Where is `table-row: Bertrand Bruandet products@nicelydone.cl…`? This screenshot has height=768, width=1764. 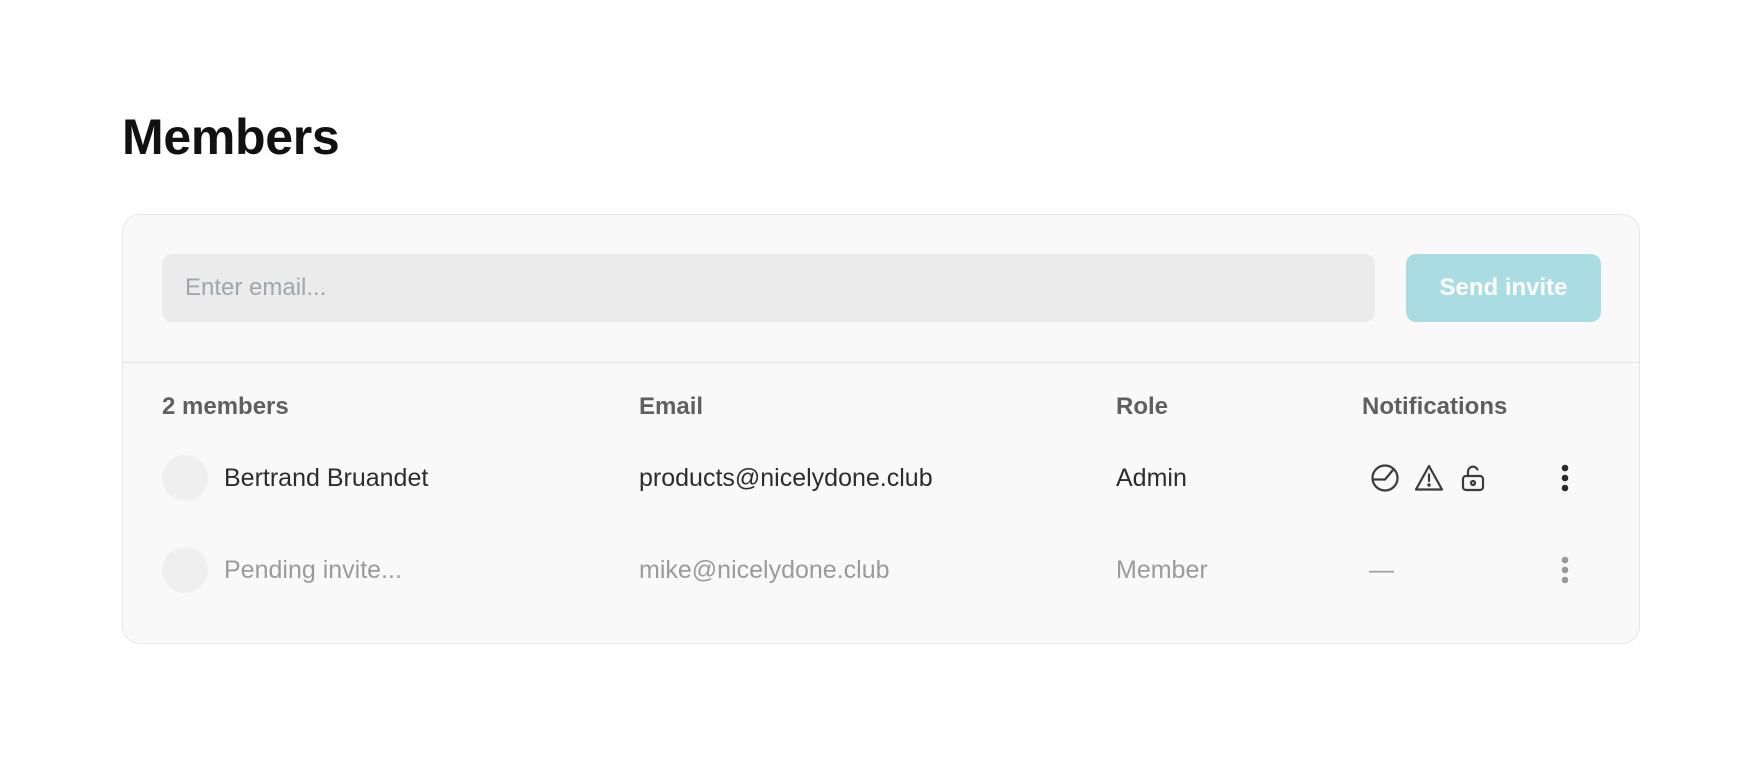
table-row: Bertrand Bruandet products@nicelydone.cl… is located at coordinates (881, 478).